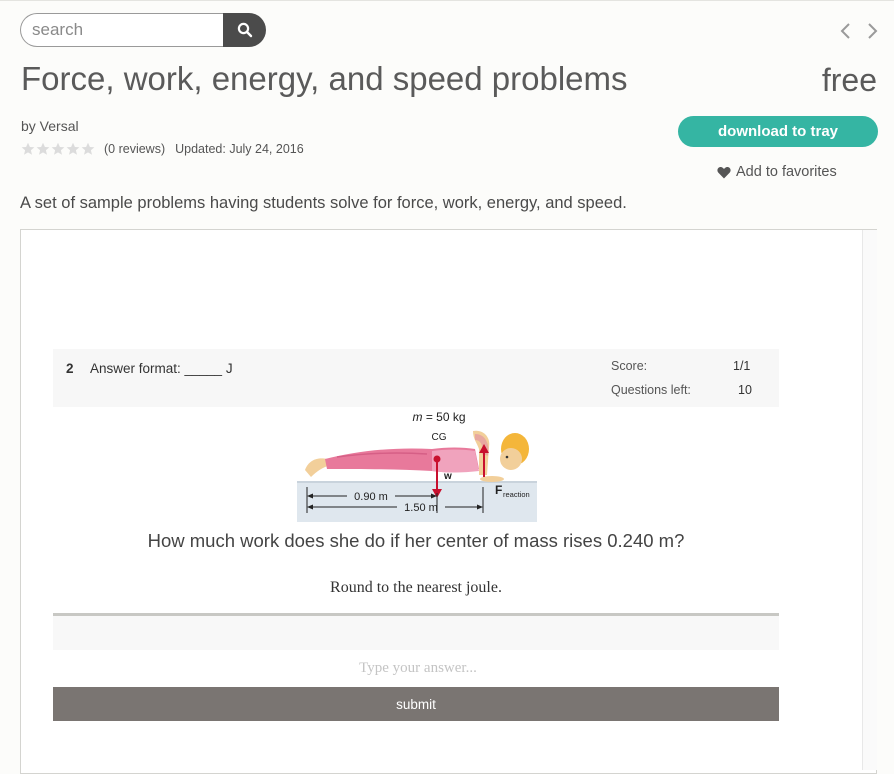 The height and width of the screenshot is (774, 894). I want to click on answer-format: Answer format: _____ J, so click(161, 368).